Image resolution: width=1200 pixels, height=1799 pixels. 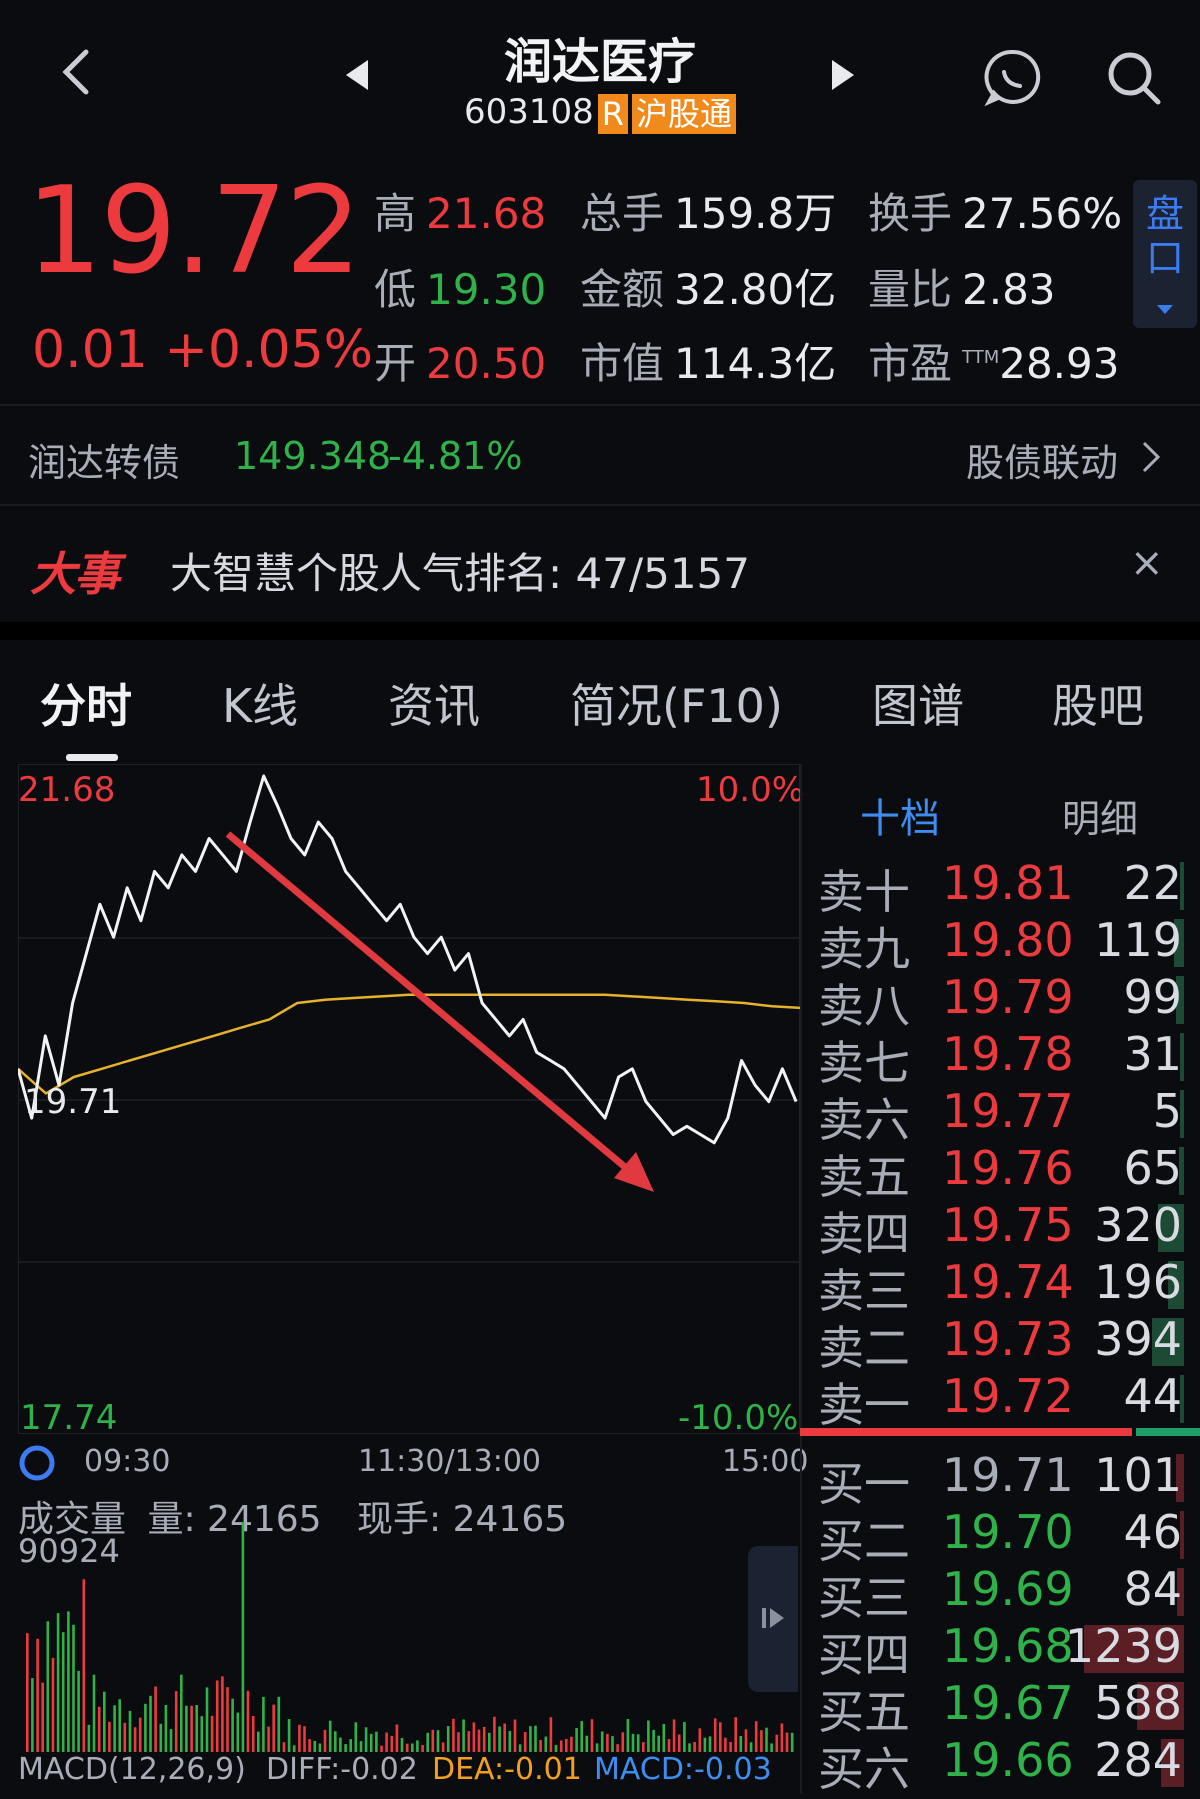 I want to click on tab-forum: 股吧, so click(x=1098, y=703).